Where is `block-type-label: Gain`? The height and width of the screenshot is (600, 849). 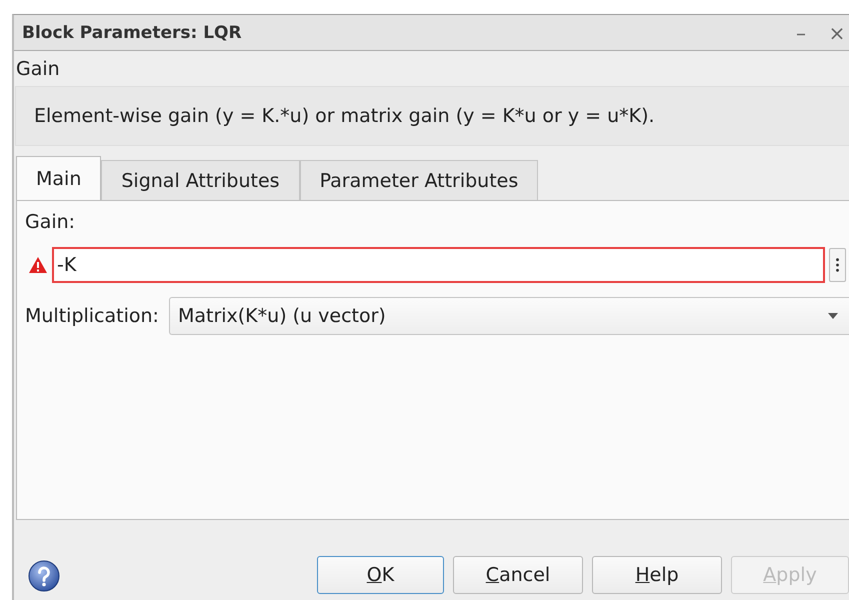
block-type-label: Gain is located at coordinates (38, 68).